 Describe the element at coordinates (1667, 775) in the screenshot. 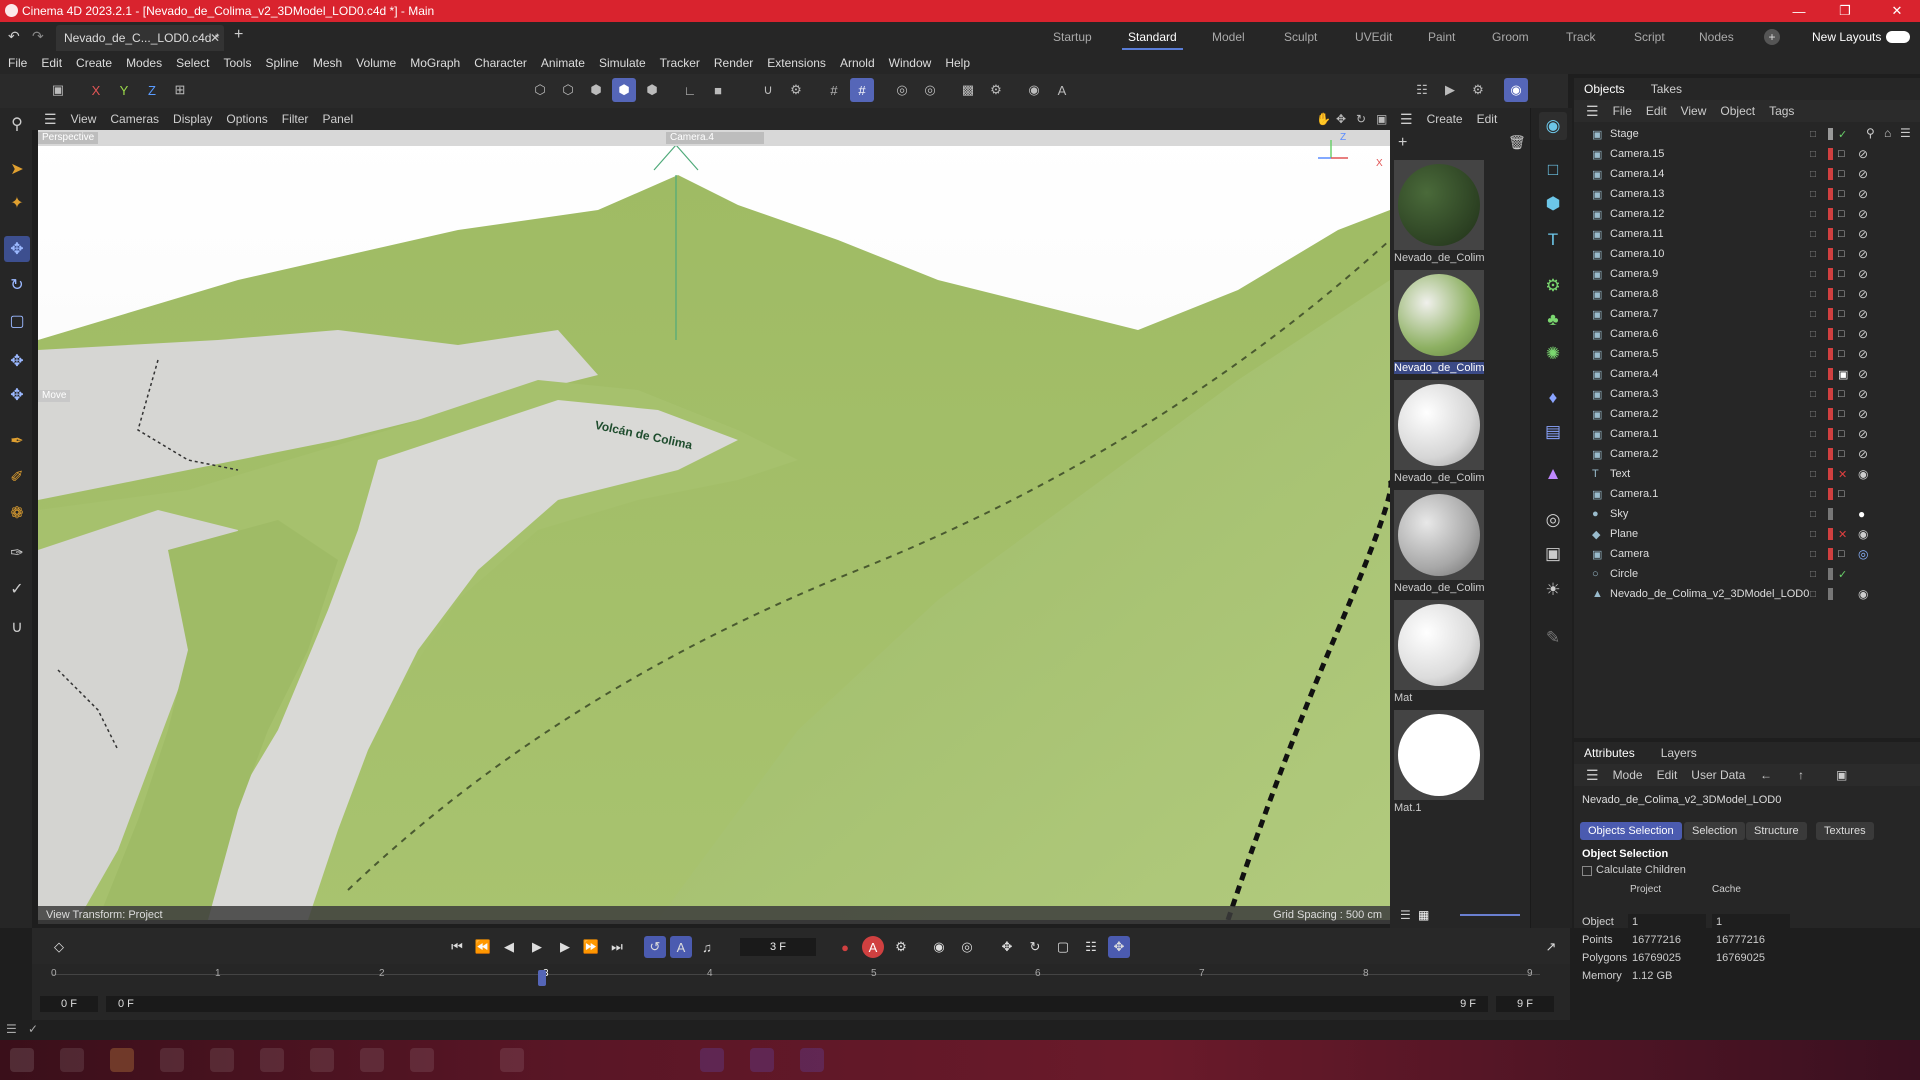

I see `attr-menu-edit: Edit` at that location.